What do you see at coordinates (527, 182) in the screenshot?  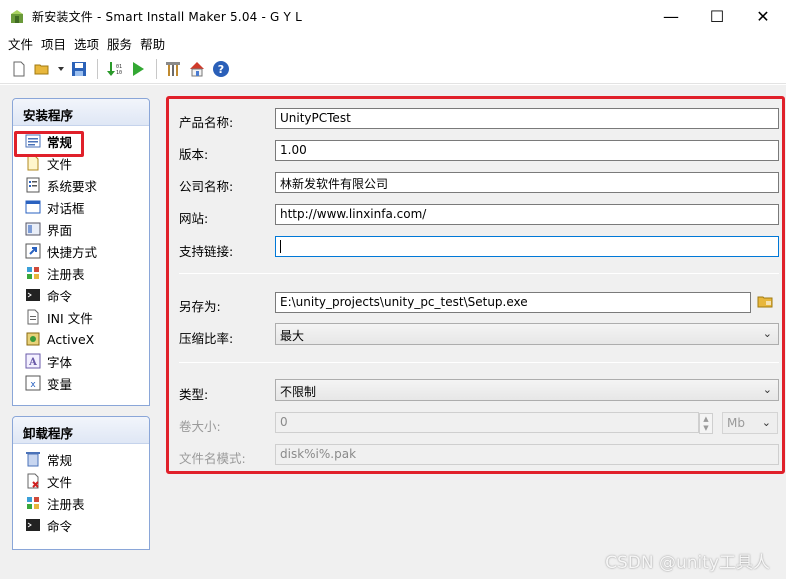 I see `company-input: 林新发软件有限公司` at bounding box center [527, 182].